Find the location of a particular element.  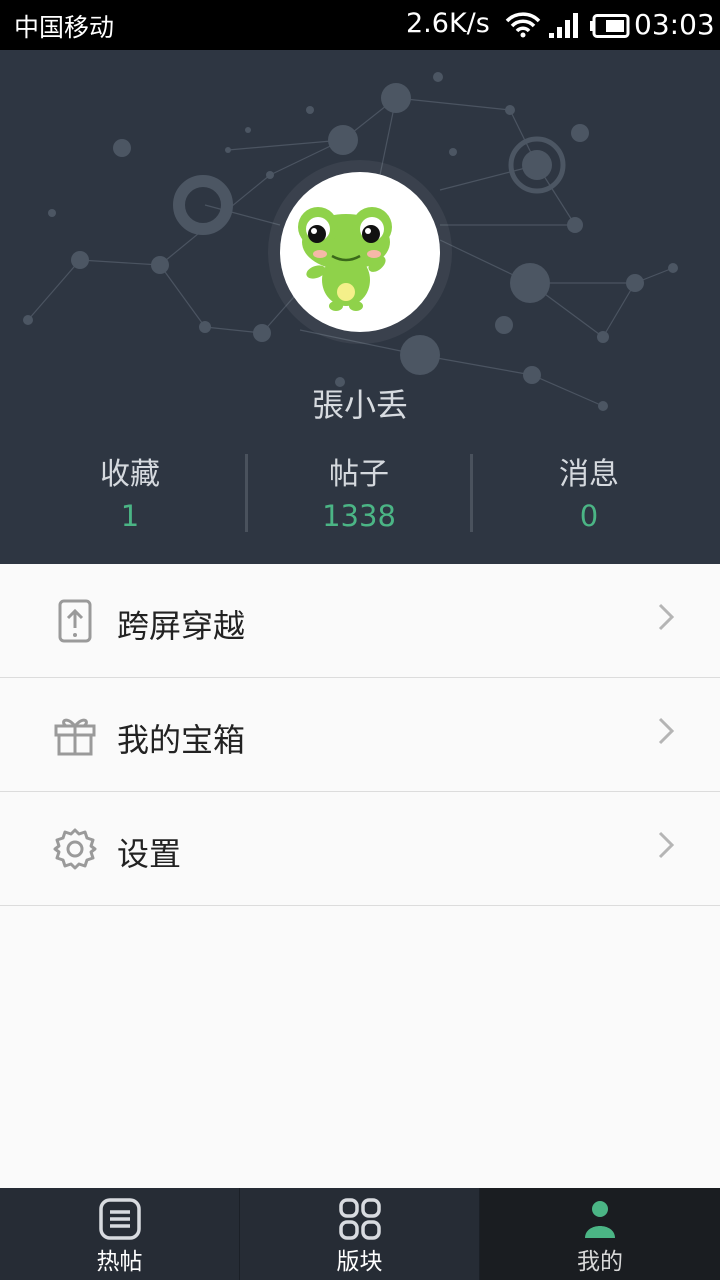

person-icon is located at coordinates (600, 1219).